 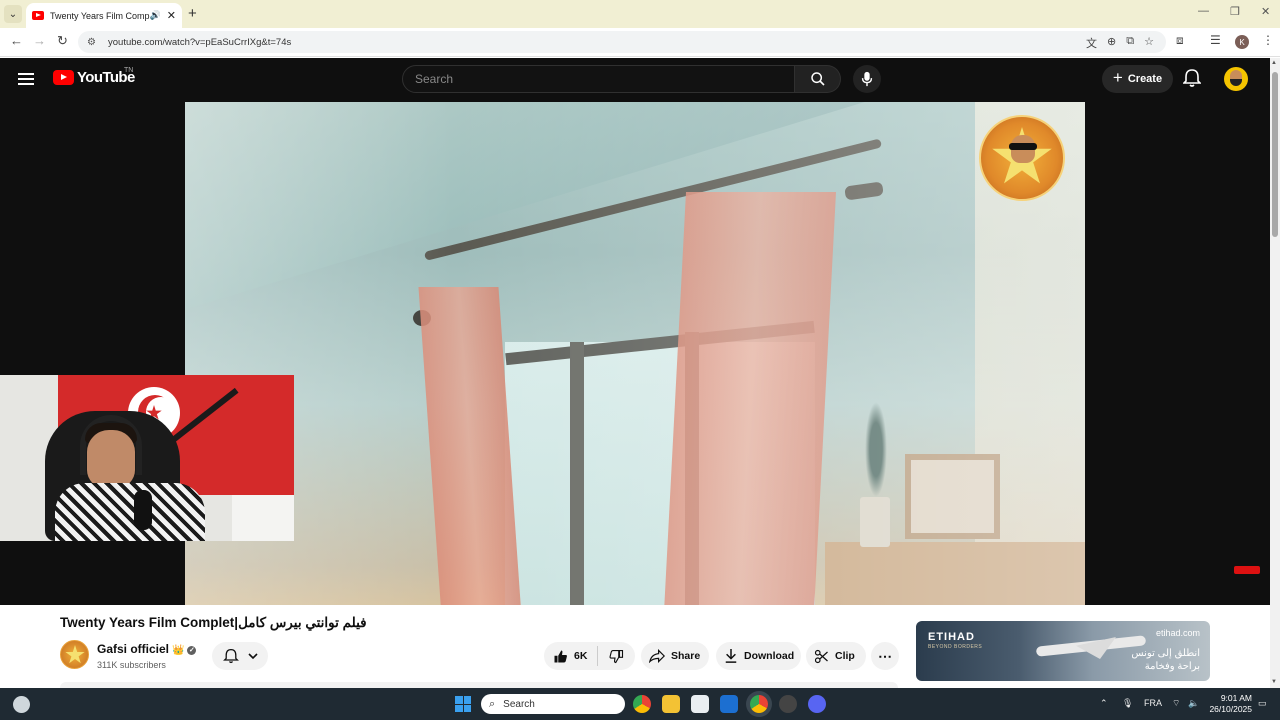 I want to click on reload-icon: ↻, so click(x=62, y=41).